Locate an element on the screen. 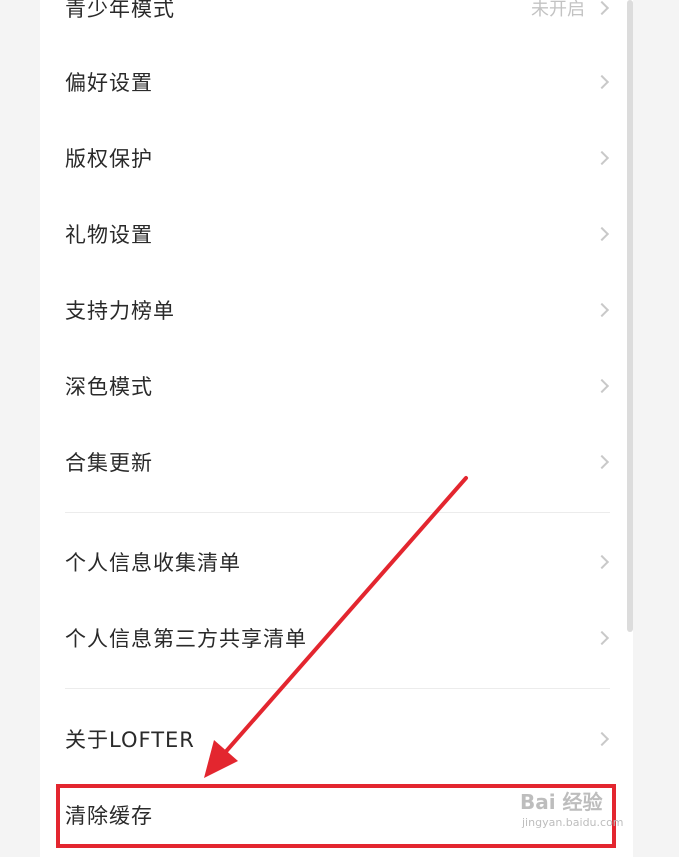 The image size is (679, 857). watermark: Bai 经验 jingyan.baidu.com is located at coordinates (580, 810).